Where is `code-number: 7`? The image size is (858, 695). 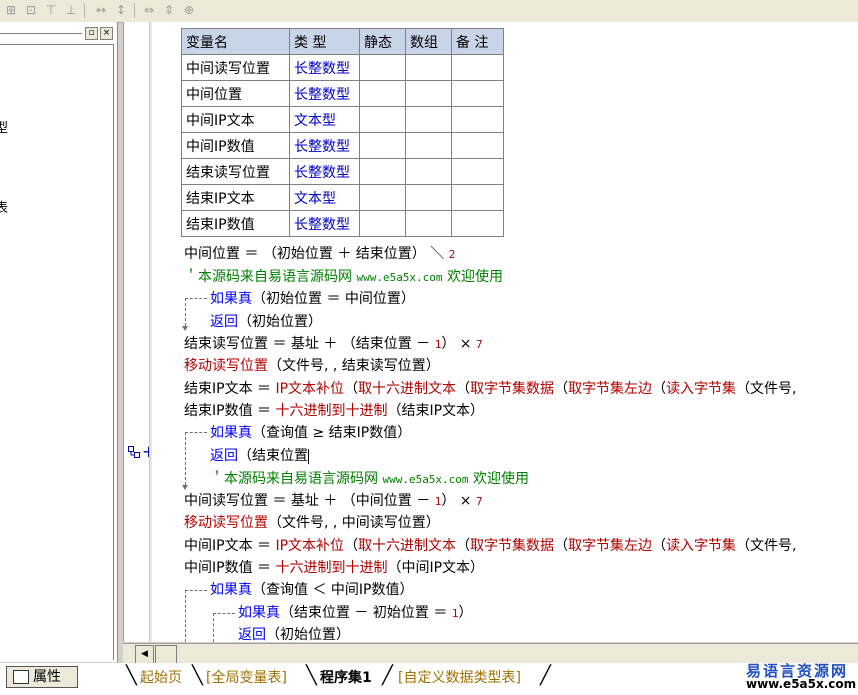 code-number: 7 is located at coordinates (479, 501).